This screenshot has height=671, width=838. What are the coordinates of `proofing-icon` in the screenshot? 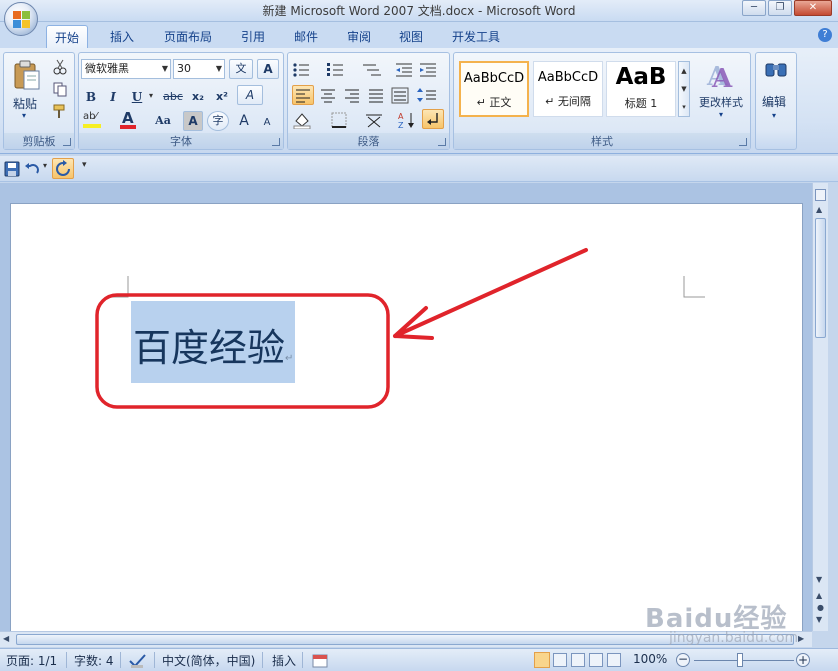 It's located at (138, 661).